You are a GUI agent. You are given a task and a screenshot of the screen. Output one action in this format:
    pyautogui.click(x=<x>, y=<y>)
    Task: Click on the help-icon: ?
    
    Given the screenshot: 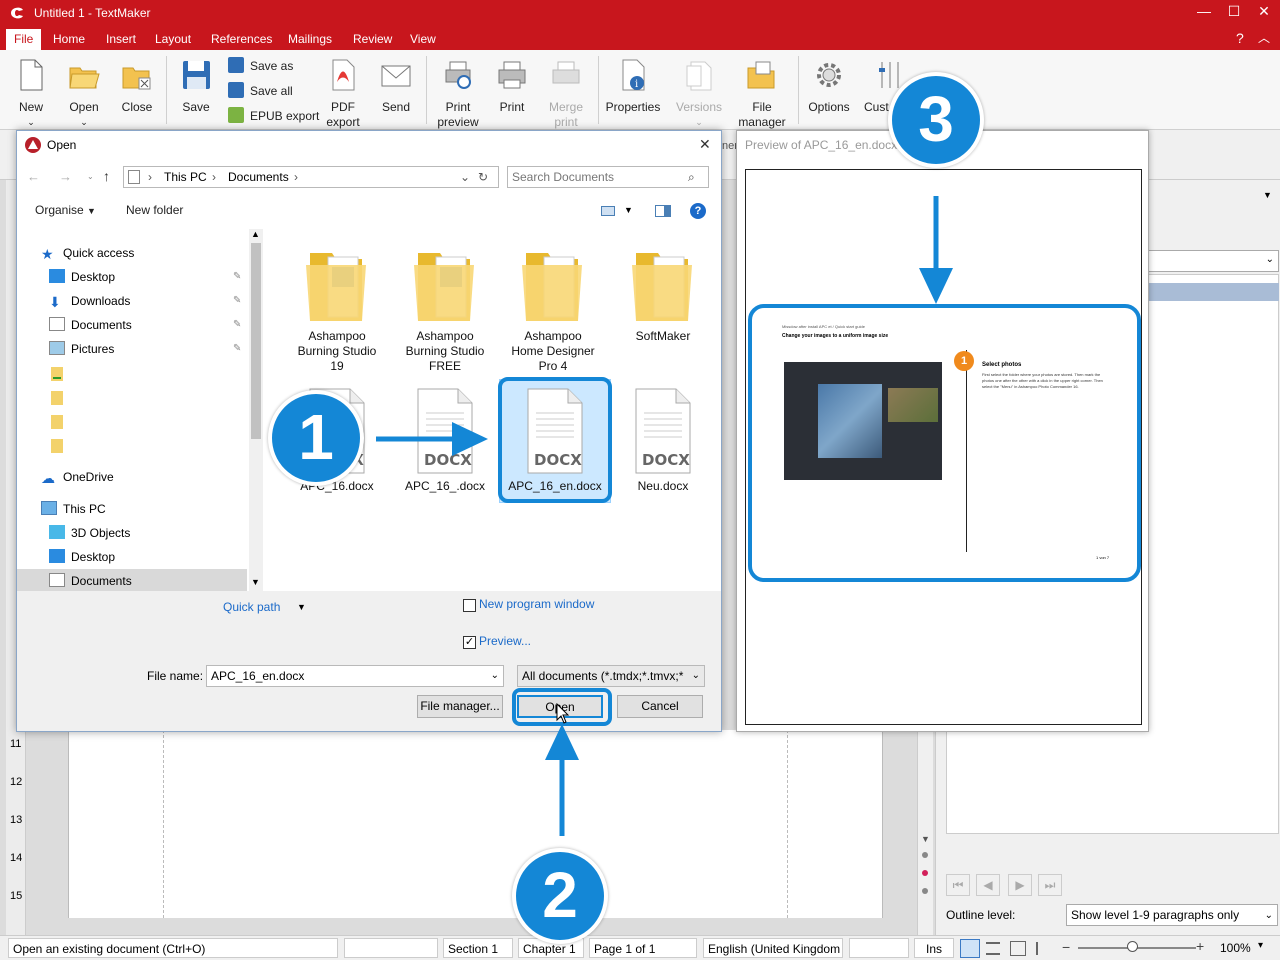 What is the action you would take?
    pyautogui.click(x=698, y=211)
    